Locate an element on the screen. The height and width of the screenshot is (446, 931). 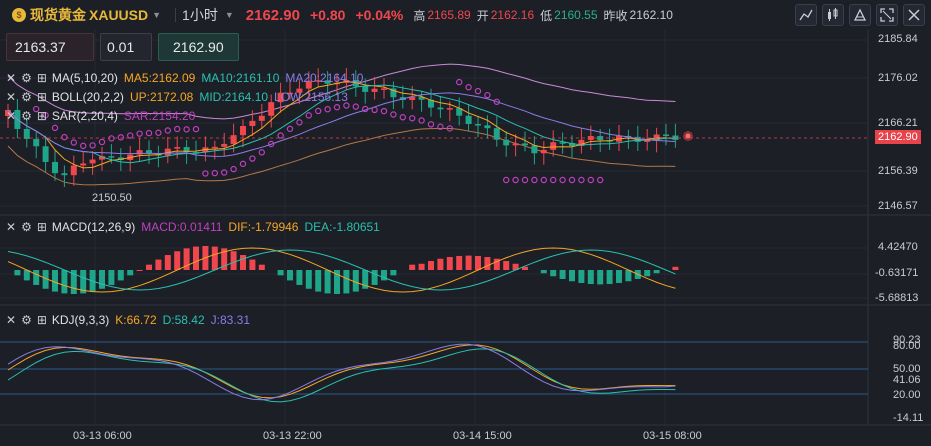
kdj-legend: ✕ ⚙ ⊞ KDJ(9,3,3) K:66.72 D:58.42 J:83.31 is located at coordinates (128, 320).